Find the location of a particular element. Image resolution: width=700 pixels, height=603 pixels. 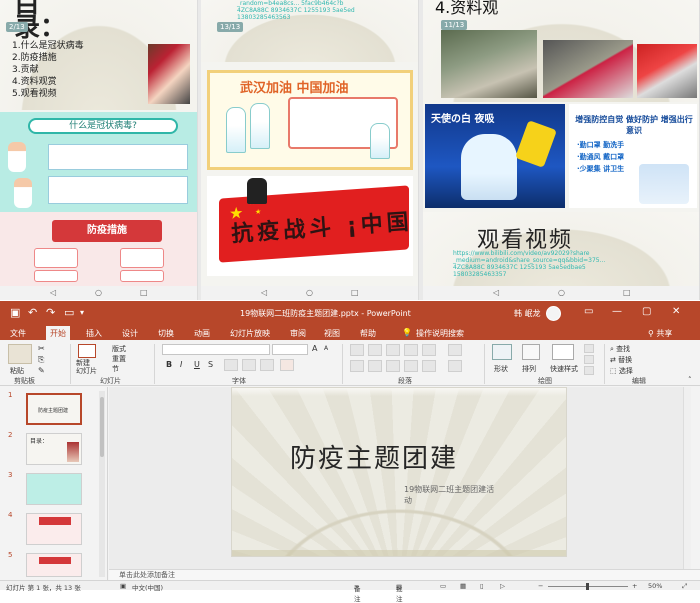

shape-effects-icon is located at coordinates (589, 370).